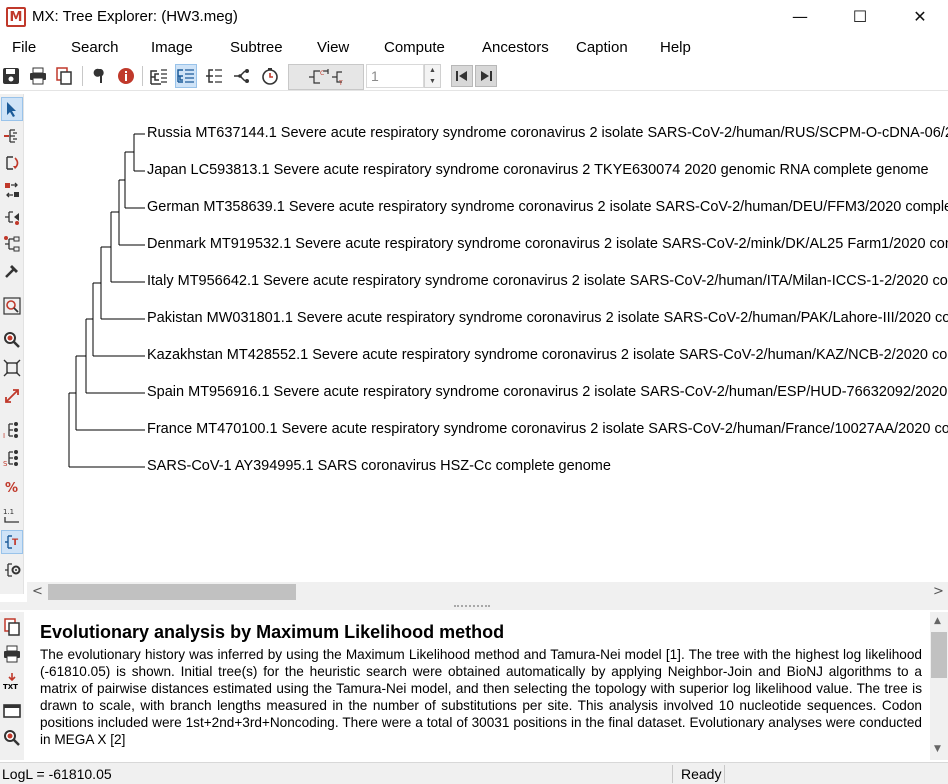 The image size is (948, 784). Describe the element at coordinates (432, 81) in the screenshot. I see `spin-down-icon: ▼` at that location.